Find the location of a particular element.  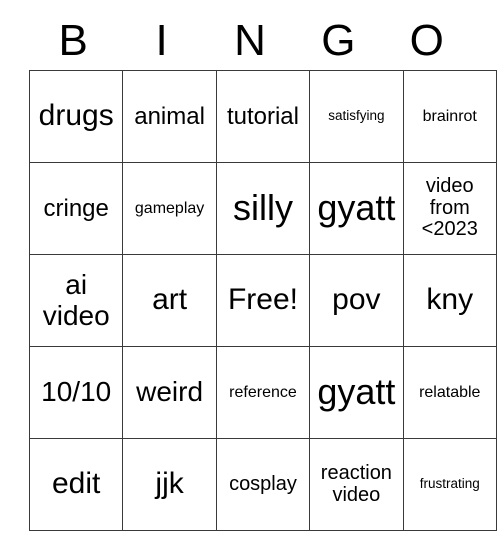

bingo-cell: drugs is located at coordinates (76, 116).